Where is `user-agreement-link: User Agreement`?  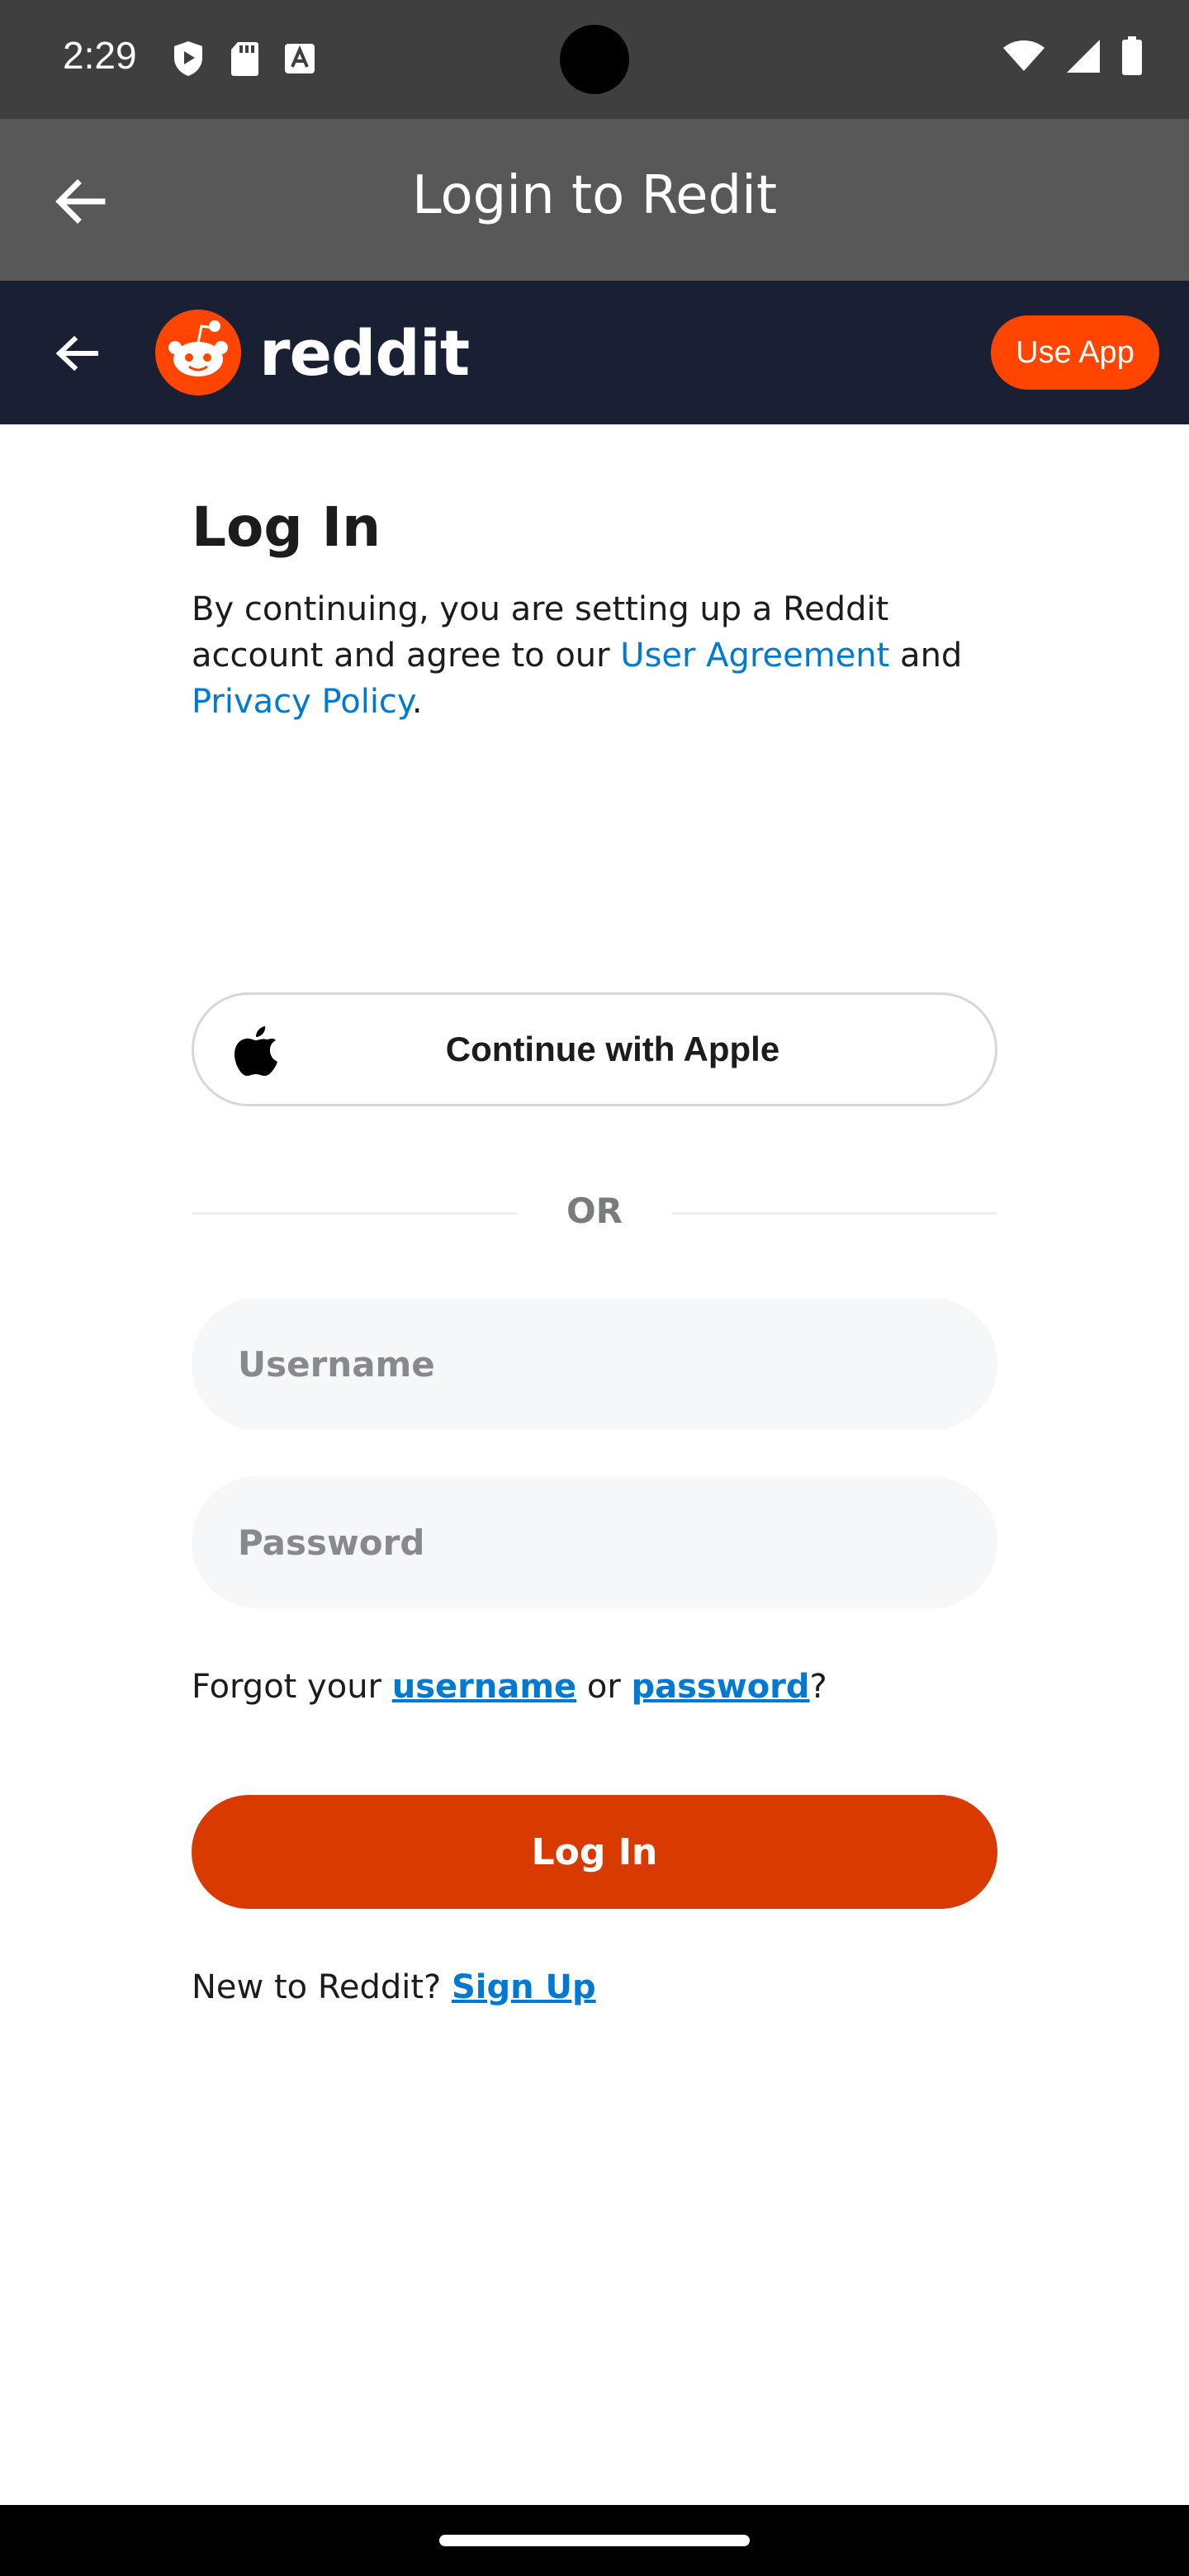
user-agreement-link: User Agreement is located at coordinates (754, 656).